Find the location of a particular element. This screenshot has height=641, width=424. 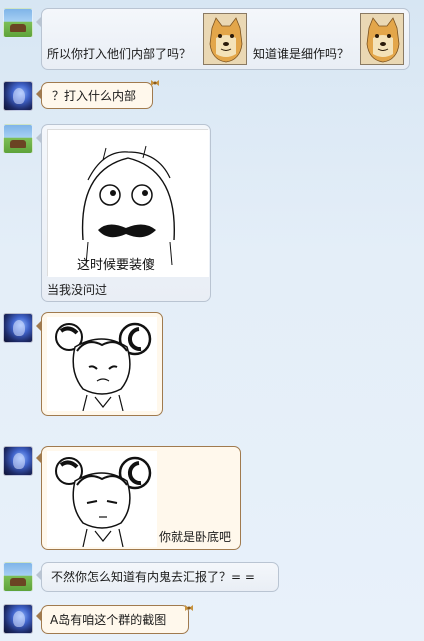

message-bubble: 这时候要装傻 当我没问过 is located at coordinates (126, 213).